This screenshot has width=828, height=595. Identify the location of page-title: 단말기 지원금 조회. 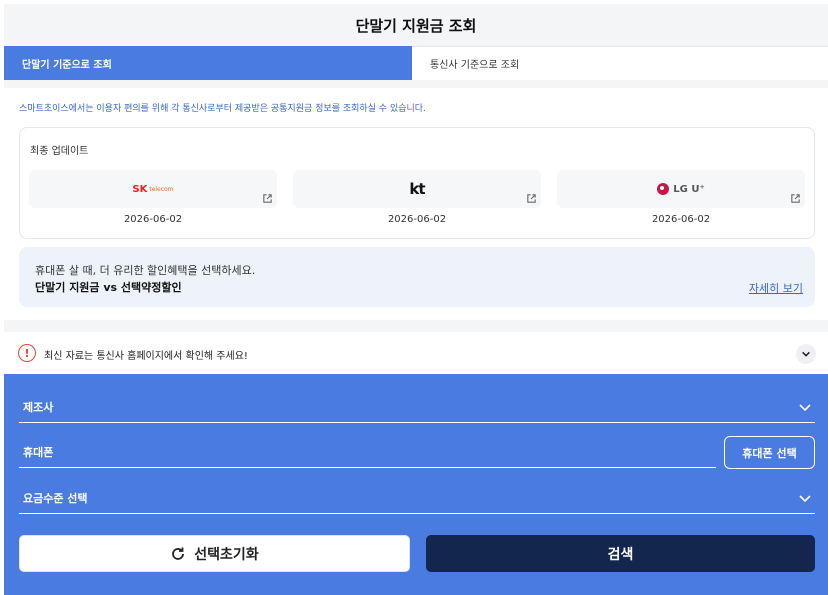
(416, 25).